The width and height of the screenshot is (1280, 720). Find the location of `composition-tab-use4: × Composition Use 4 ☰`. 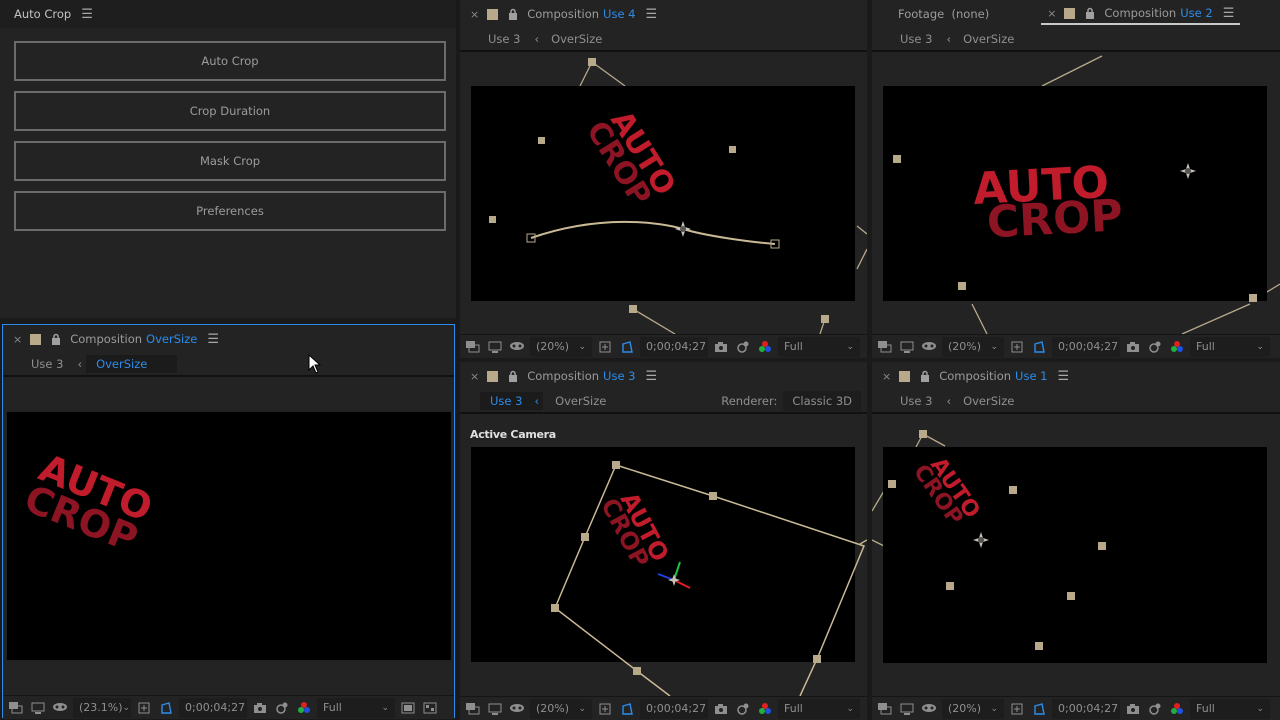

composition-tab-use4: × Composition Use 4 ☰ is located at coordinates (561, 14).